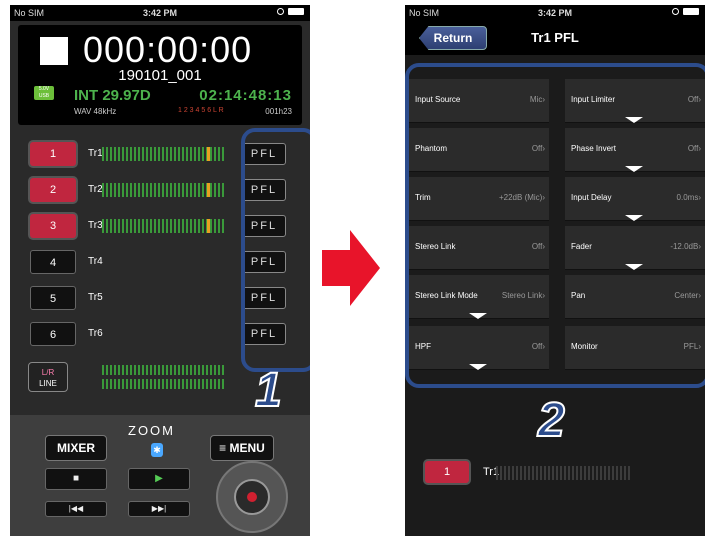 Image resolution: width=705 pixels, height=536 pixels. I want to click on timecode: 02:14:48:13, so click(245, 95).